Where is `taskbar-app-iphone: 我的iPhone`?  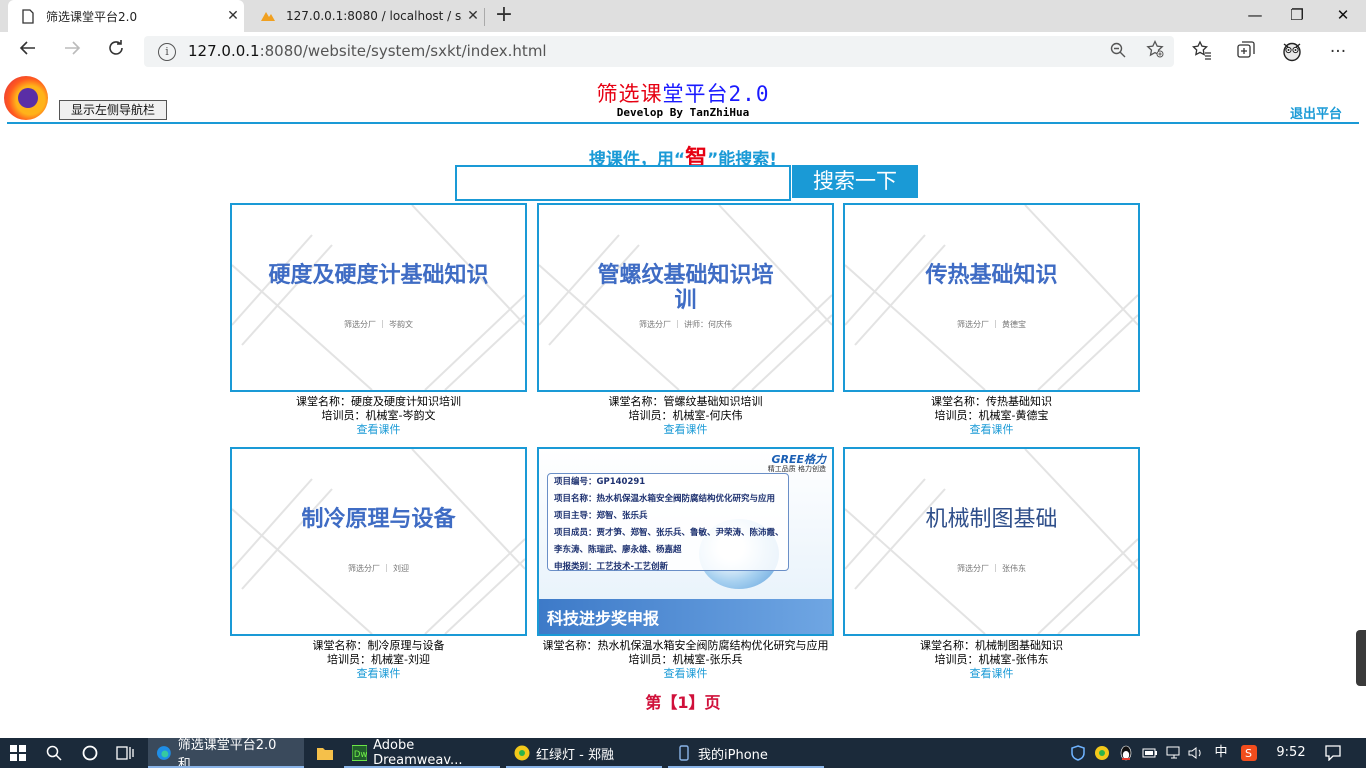 taskbar-app-iphone: 我的iPhone is located at coordinates (746, 753).